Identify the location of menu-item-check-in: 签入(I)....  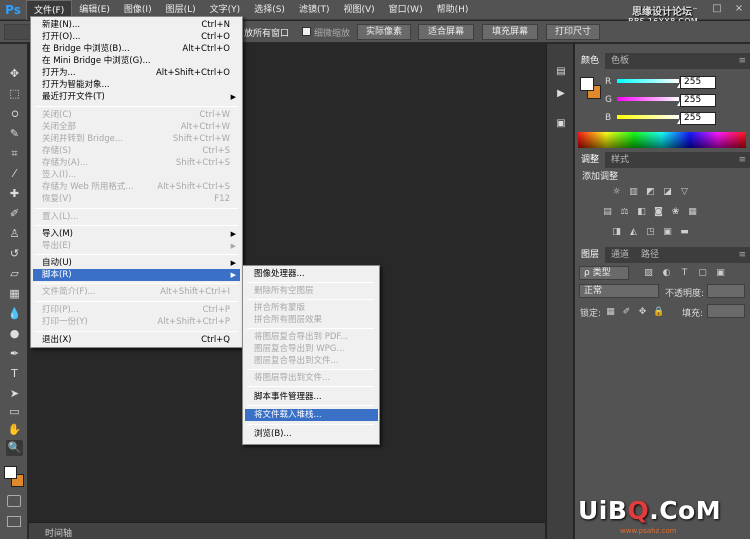
(136, 175).